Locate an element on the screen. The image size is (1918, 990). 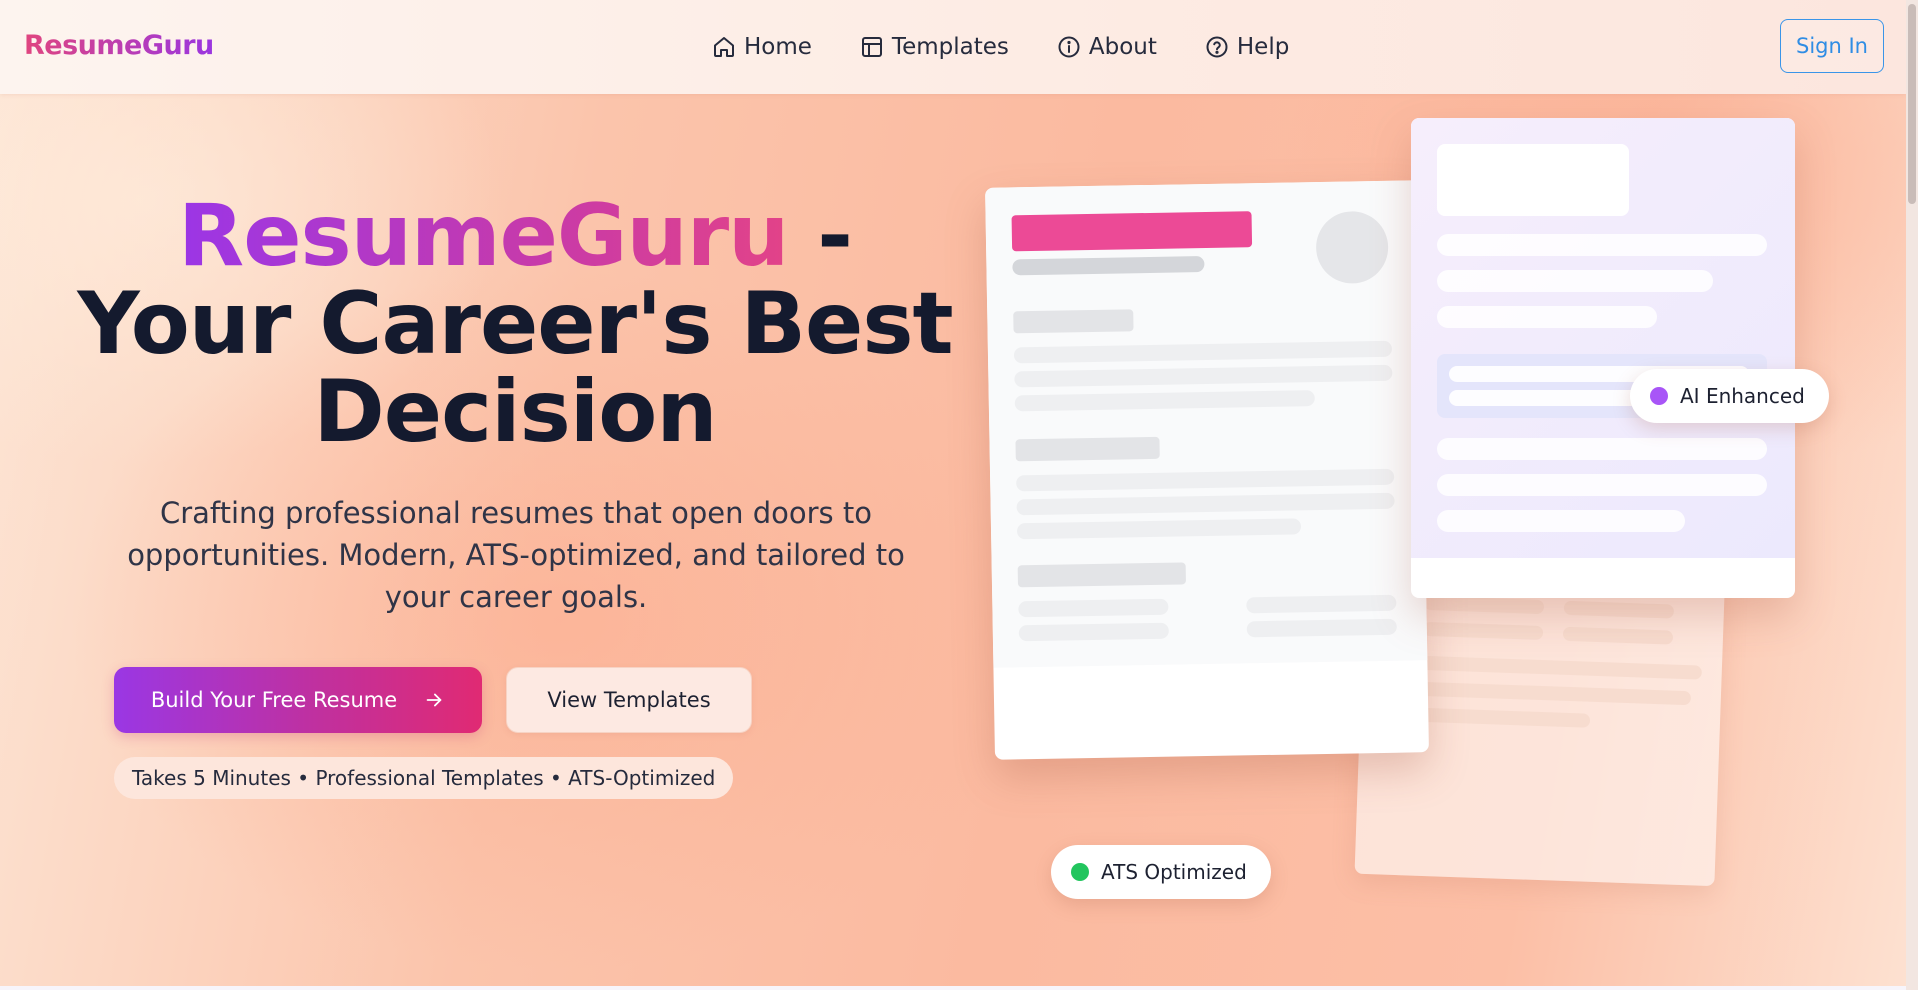
nav-item-about: About is located at coordinates (1107, 47).